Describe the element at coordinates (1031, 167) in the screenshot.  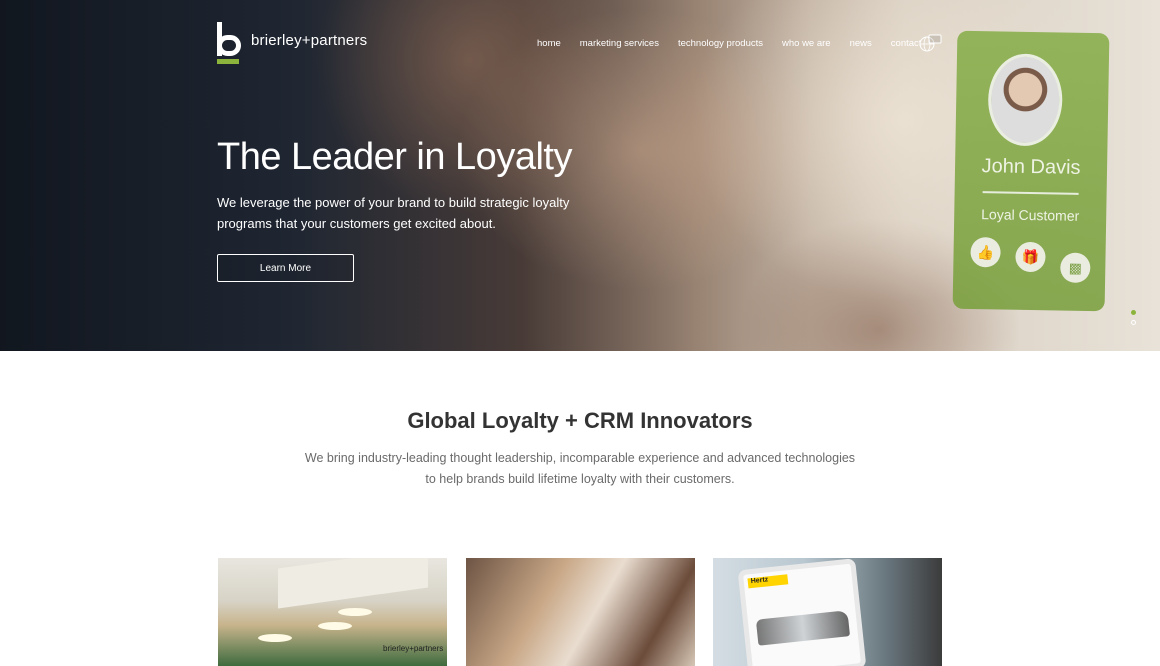
I see `customer-name: John Davis` at that location.